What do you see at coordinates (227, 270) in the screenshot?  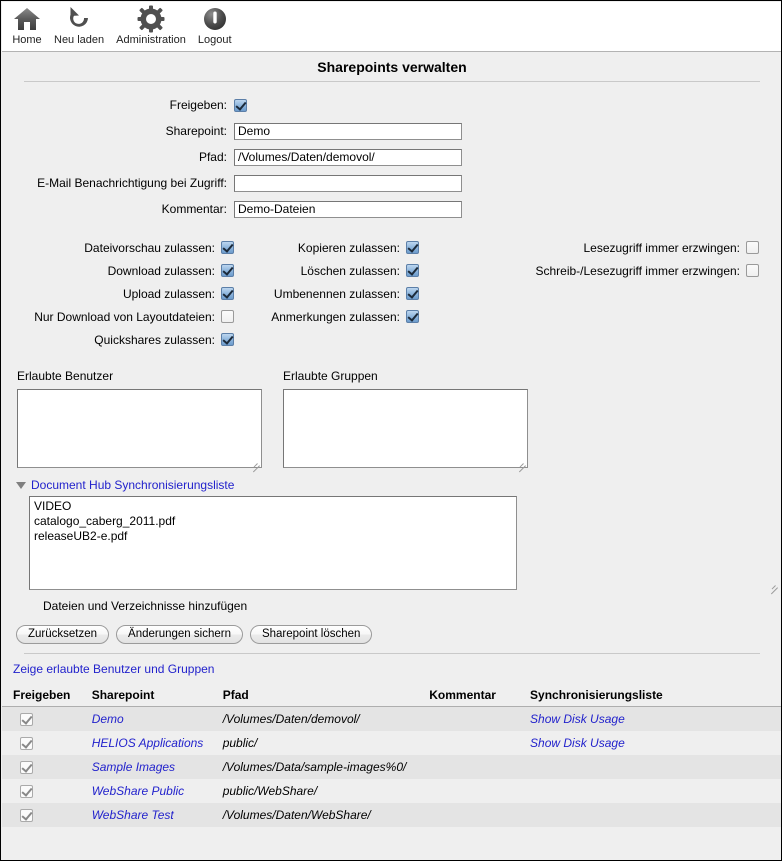 I see `checkbox-download-zulassen` at bounding box center [227, 270].